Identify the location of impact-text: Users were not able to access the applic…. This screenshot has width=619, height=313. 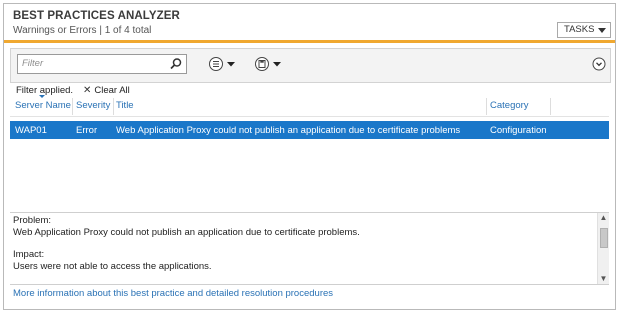
(112, 266).